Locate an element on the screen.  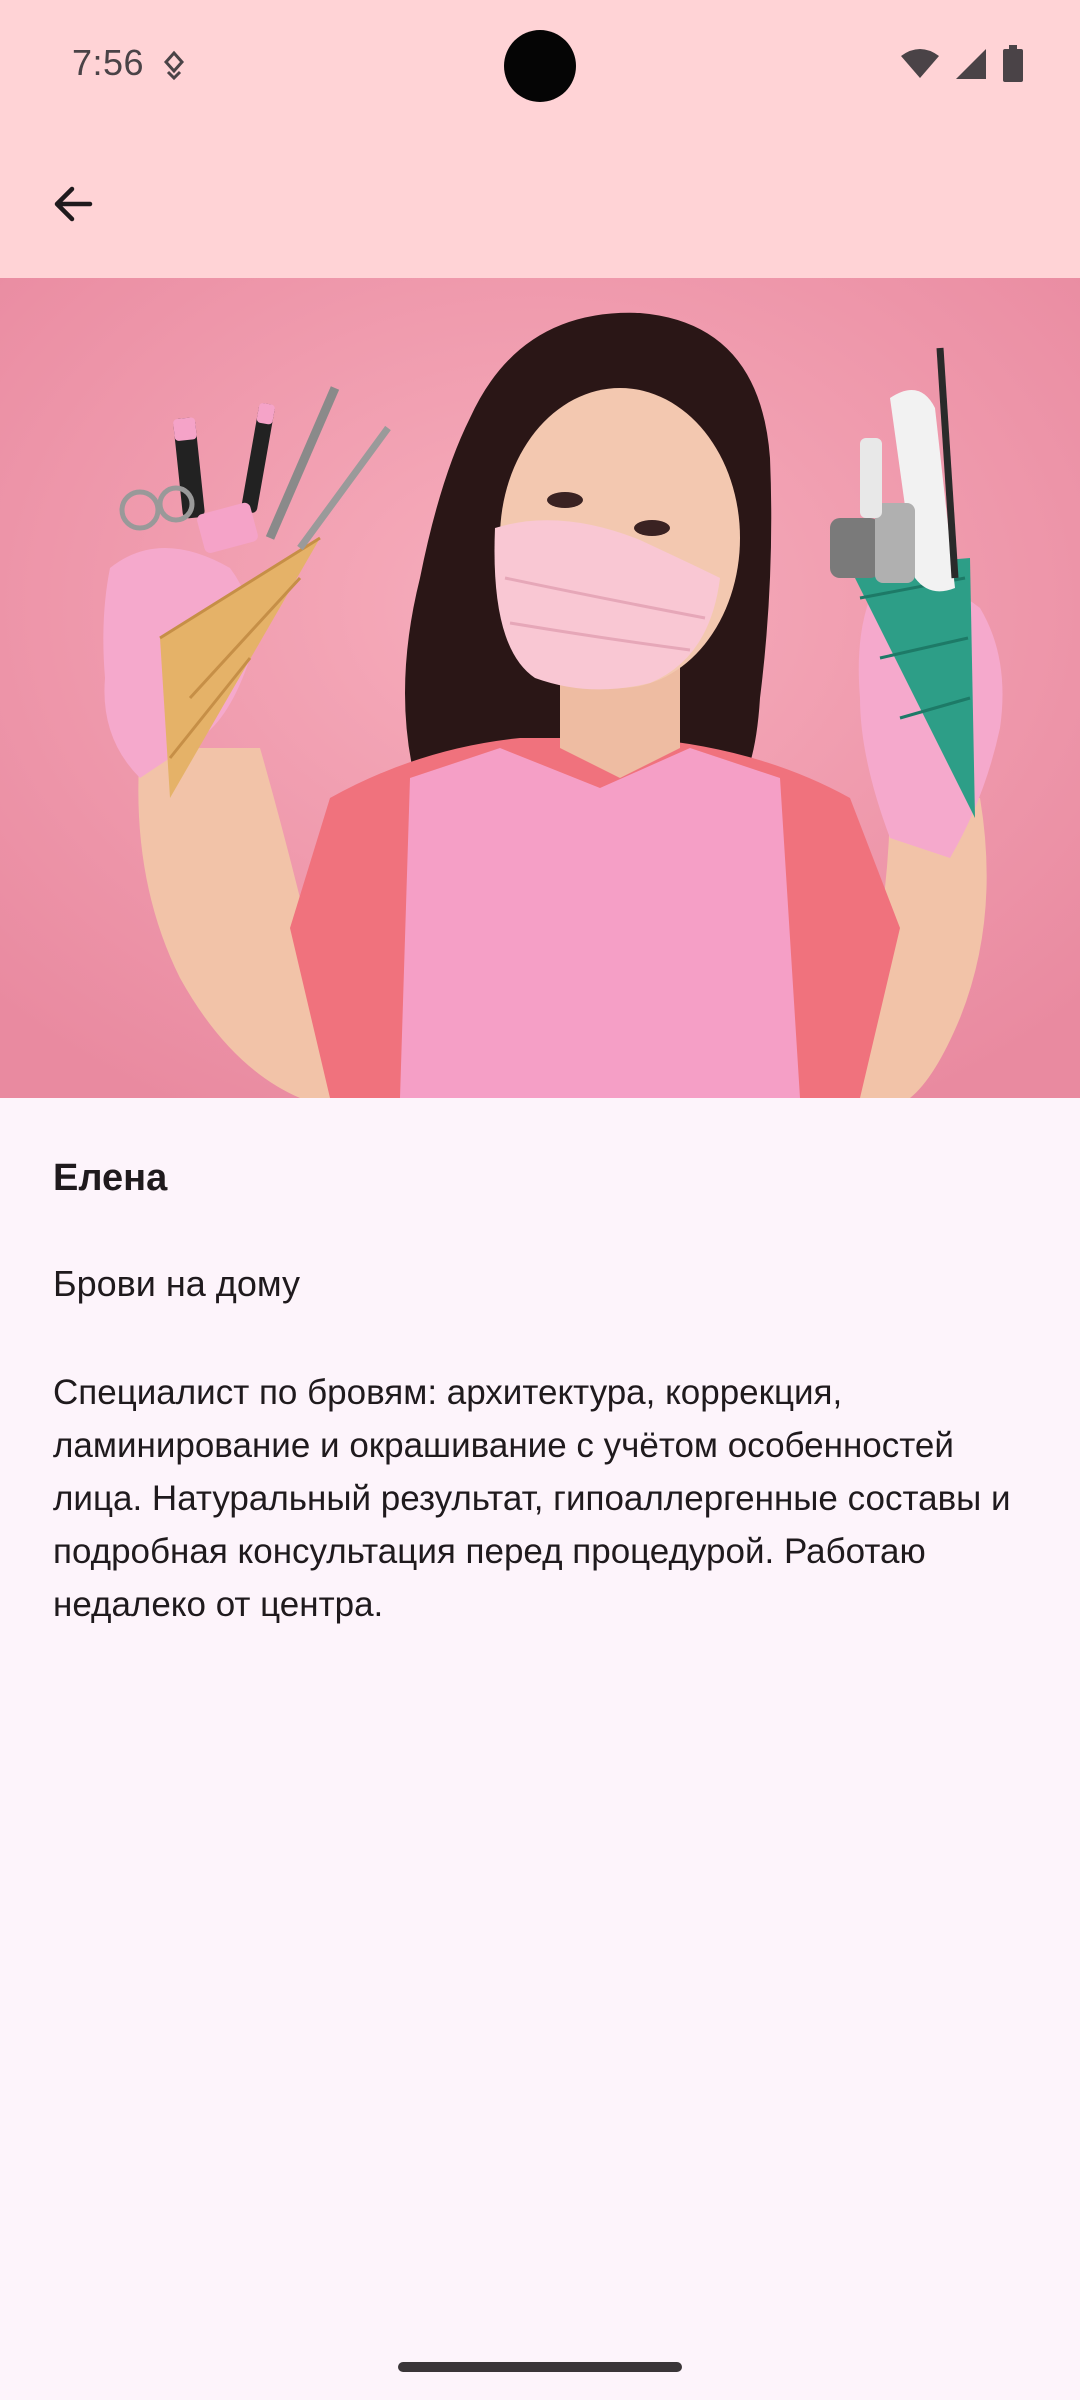
back-button is located at coordinates (74, 204).